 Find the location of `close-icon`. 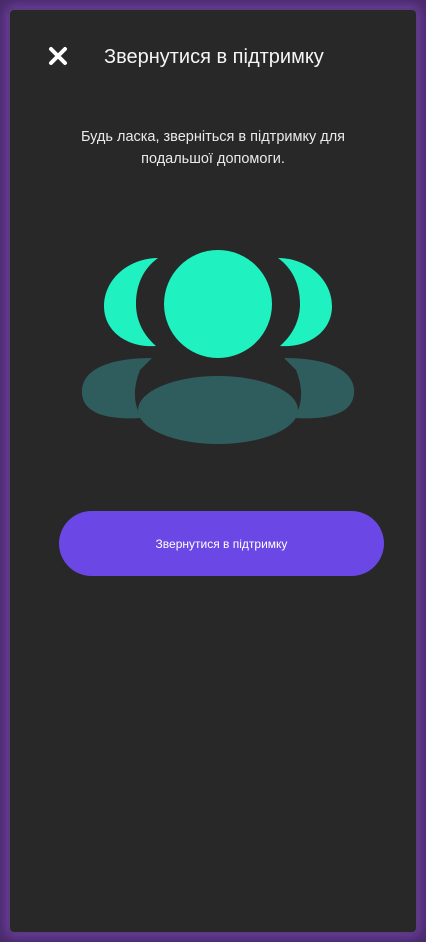

close-icon is located at coordinates (58, 56).